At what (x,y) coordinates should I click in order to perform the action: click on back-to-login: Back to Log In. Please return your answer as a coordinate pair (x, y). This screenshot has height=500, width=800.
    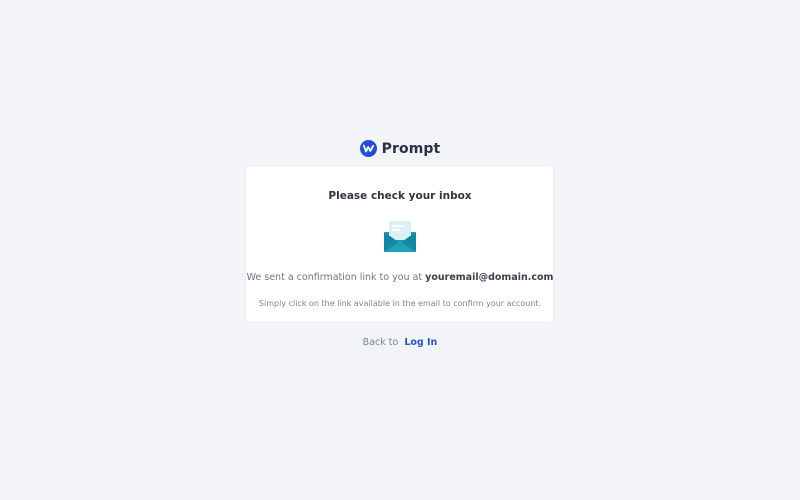
    Looking at the image, I should click on (400, 342).